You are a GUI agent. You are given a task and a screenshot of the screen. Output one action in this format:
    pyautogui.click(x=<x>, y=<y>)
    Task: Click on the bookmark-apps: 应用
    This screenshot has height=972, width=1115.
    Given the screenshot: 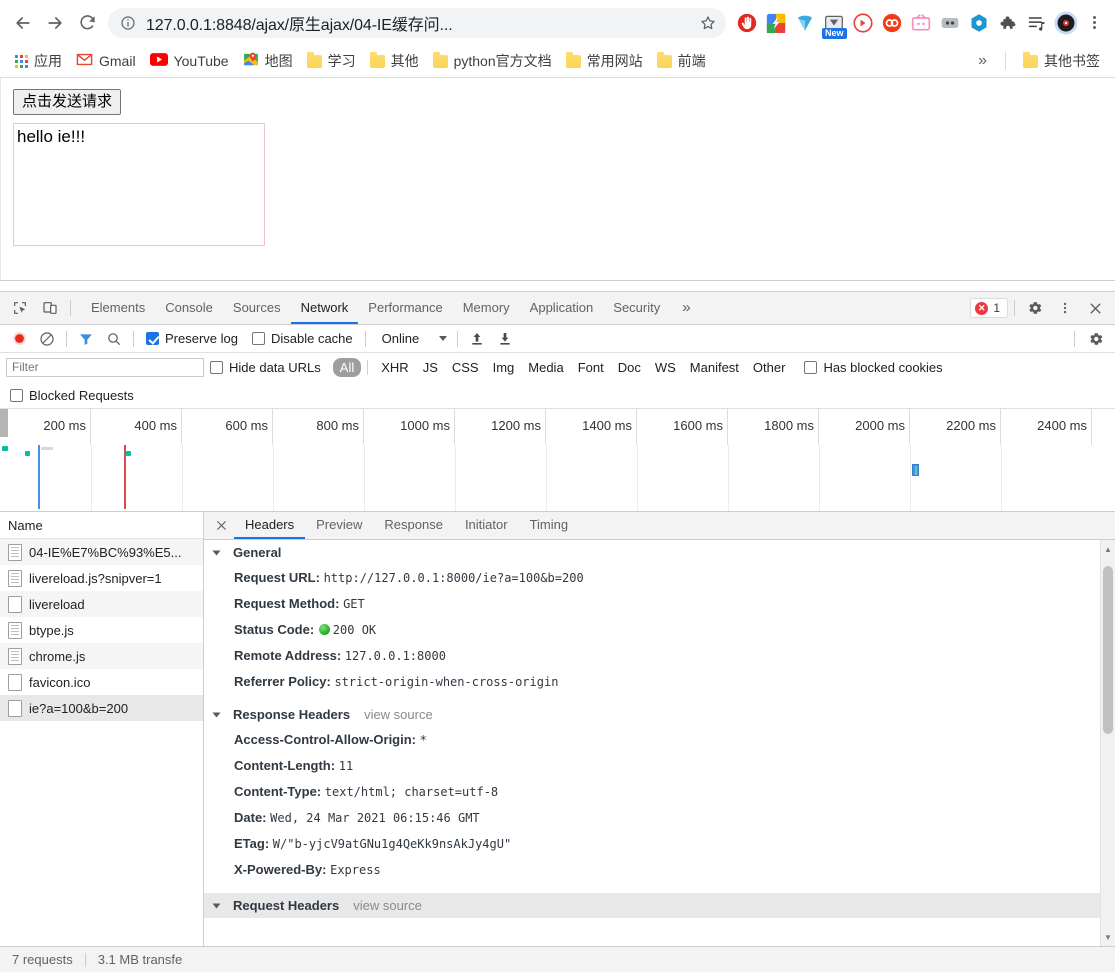 What is the action you would take?
    pyautogui.click(x=38, y=61)
    